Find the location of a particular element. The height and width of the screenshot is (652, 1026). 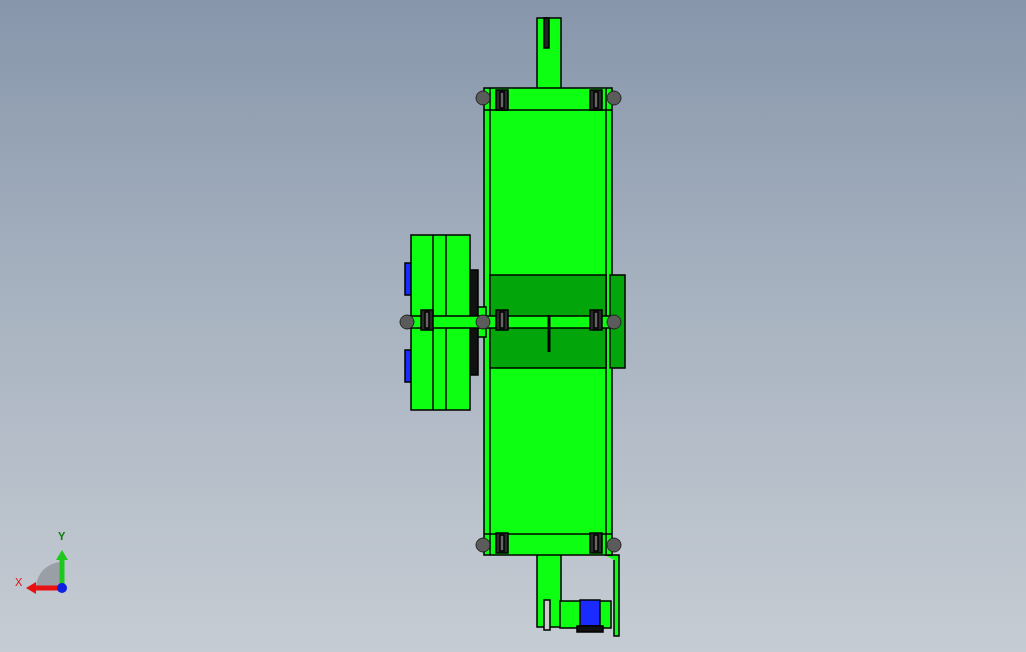

y-axis-label: Y is located at coordinates (62, 536).